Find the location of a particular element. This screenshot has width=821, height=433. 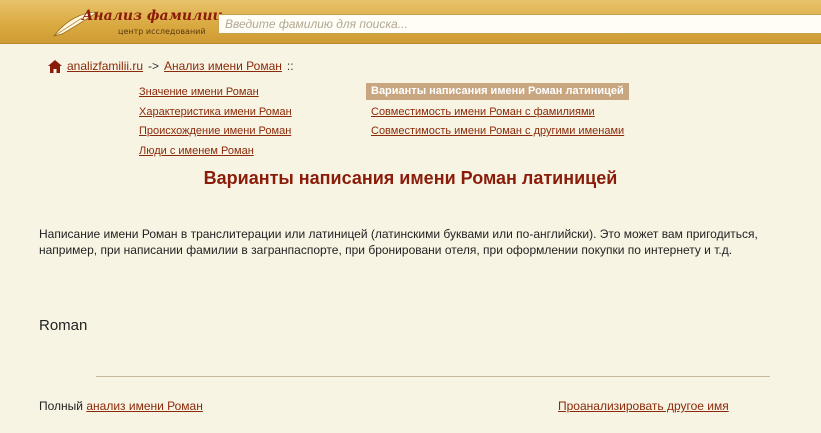

footer-analyze-other: Проанализировать другое имя is located at coordinates (643, 406).